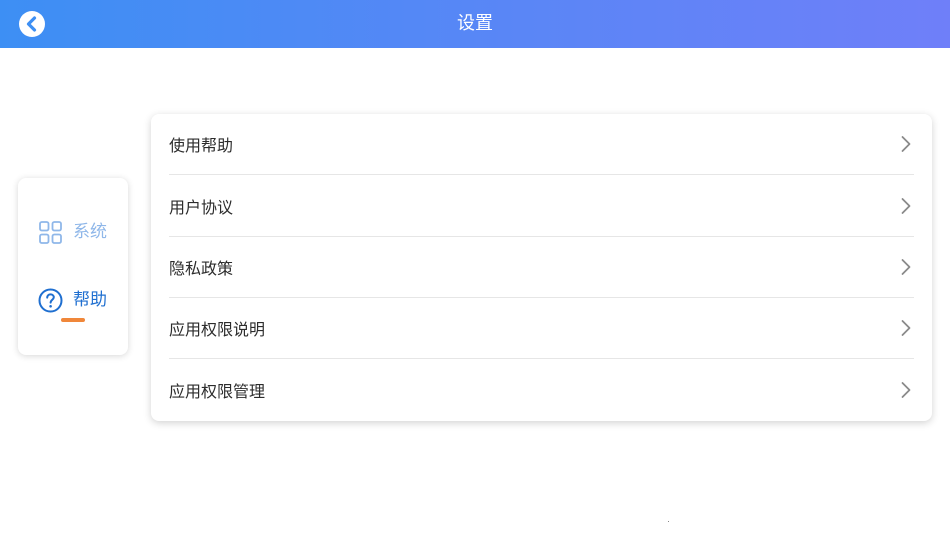 The height and width of the screenshot is (534, 950). What do you see at coordinates (50, 232) in the screenshot?
I see `grid-icon` at bounding box center [50, 232].